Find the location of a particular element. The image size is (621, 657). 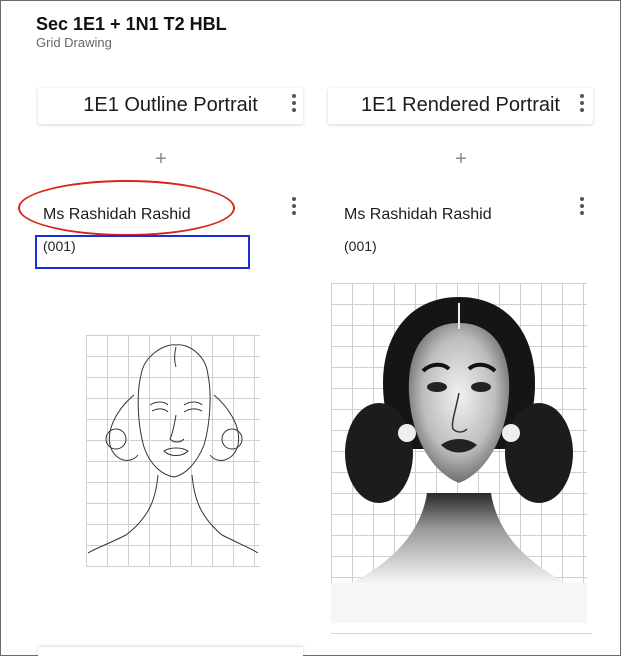

blue-rectangle-annotation is located at coordinates (142, 252).